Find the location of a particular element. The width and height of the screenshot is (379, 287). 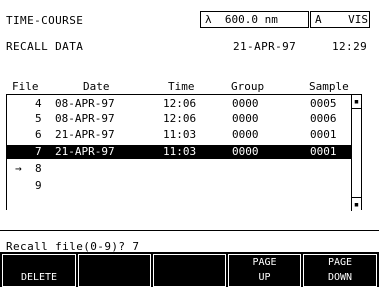

row-file: 6 is located at coordinates (38, 134).